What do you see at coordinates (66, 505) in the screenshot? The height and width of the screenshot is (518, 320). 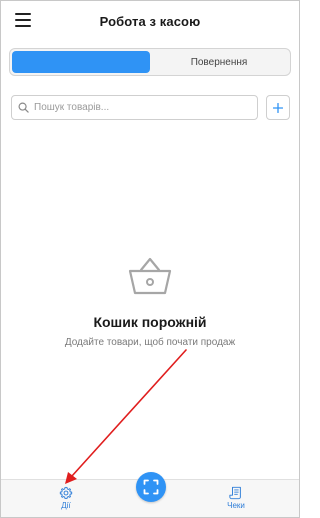 I see `nav-actions-label: Дії` at bounding box center [66, 505].